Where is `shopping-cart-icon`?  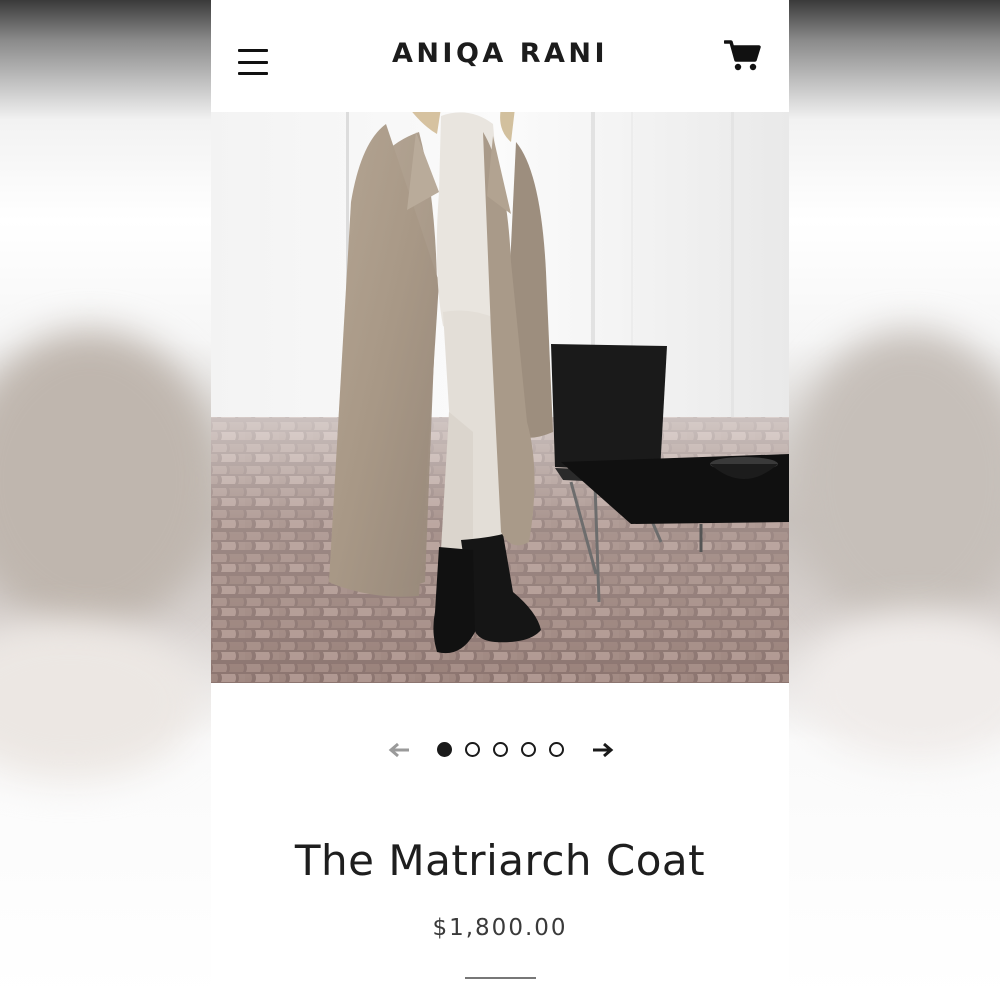
shopping-cart-icon is located at coordinates (742, 55).